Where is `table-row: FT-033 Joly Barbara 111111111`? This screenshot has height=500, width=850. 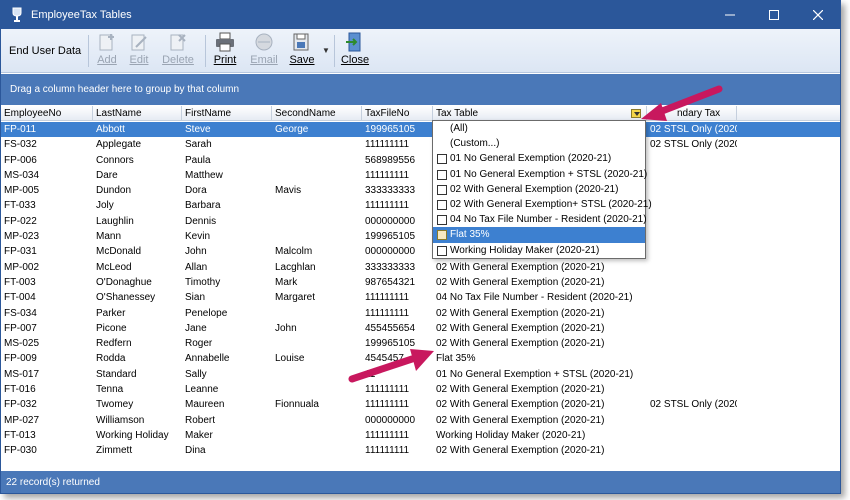
table-row: FT-033 Joly Barbara 111111111 is located at coordinates (420, 205).